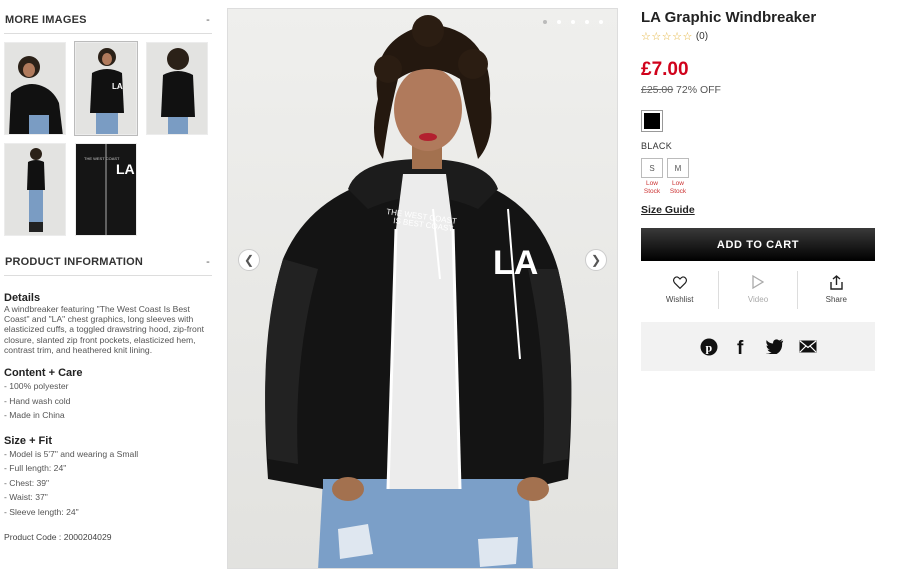 This screenshot has width=910, height=569. I want to click on video-button: Video, so click(758, 290).